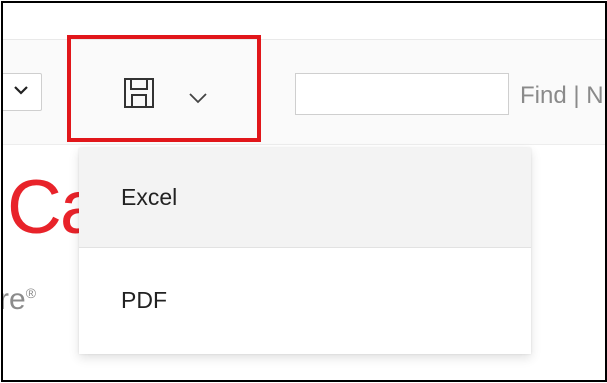 This screenshot has height=383, width=607. I want to click on save-icon, so click(139, 93).